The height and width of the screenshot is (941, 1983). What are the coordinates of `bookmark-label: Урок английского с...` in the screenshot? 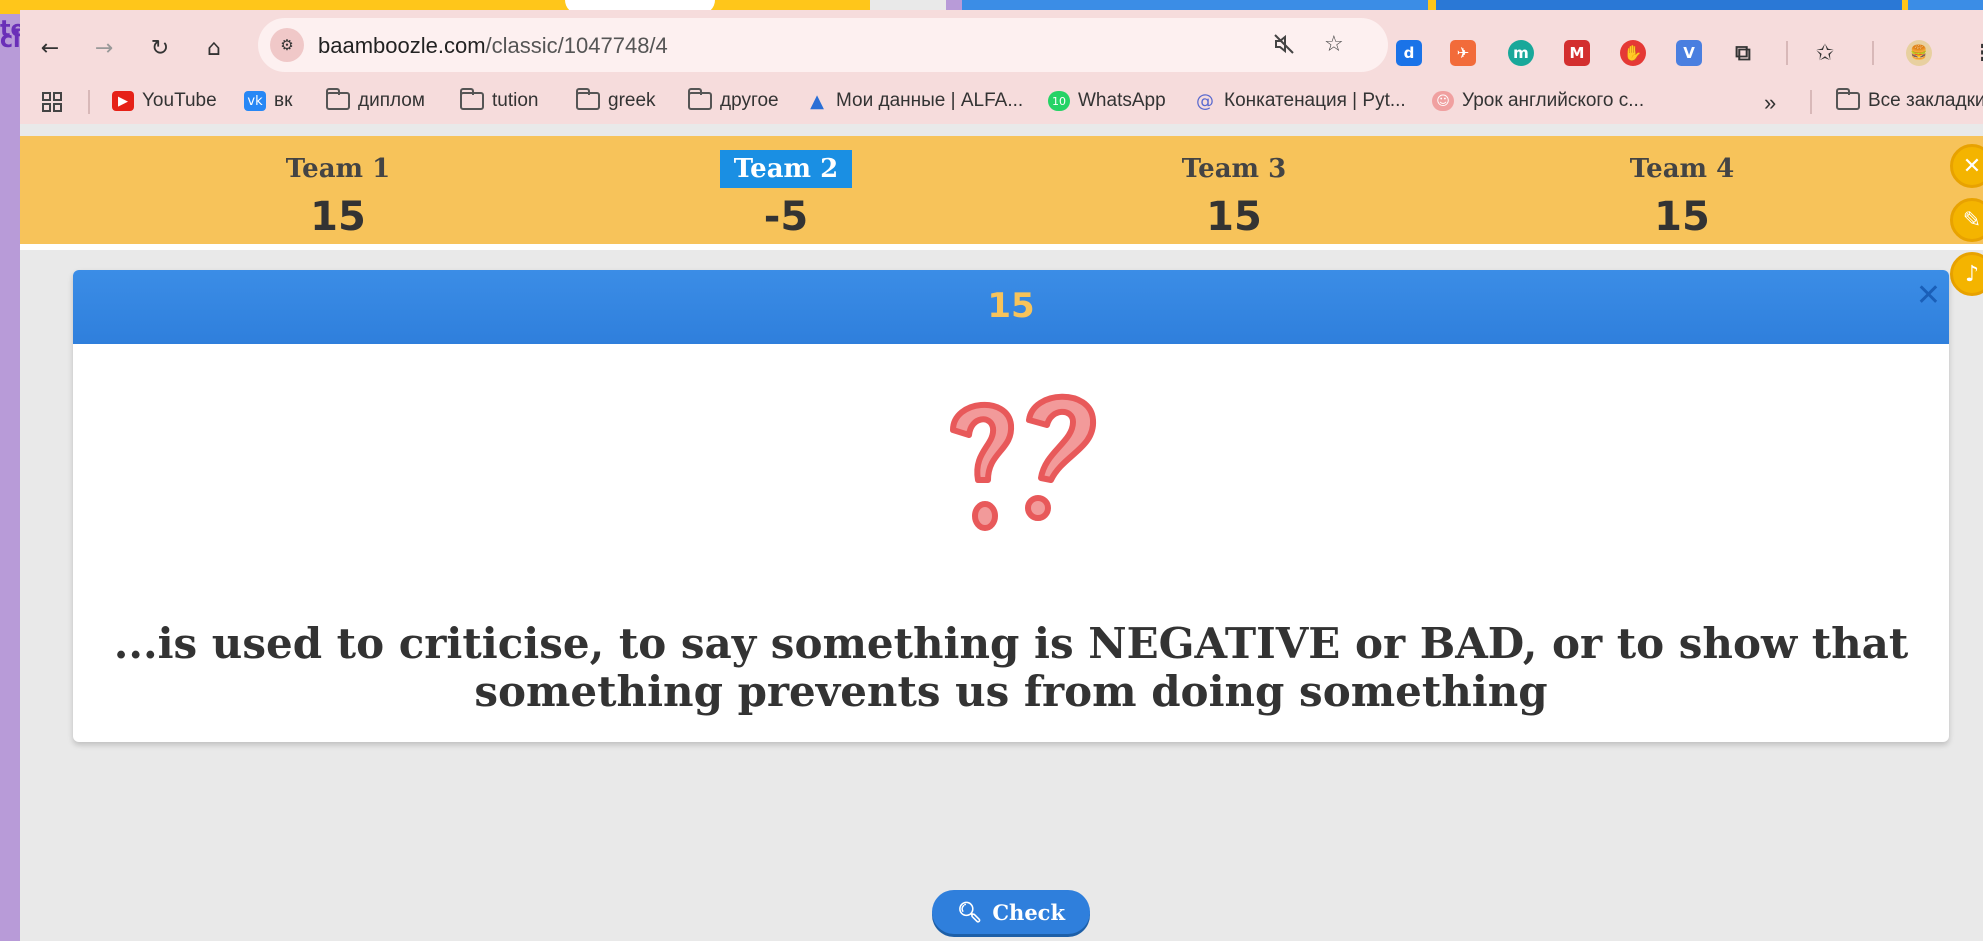 It's located at (1553, 100).